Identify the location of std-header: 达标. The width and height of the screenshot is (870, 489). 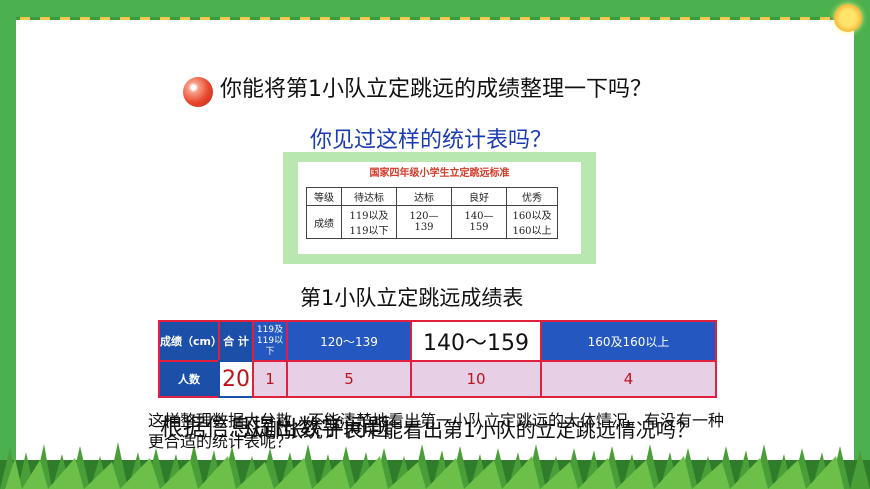
(424, 196).